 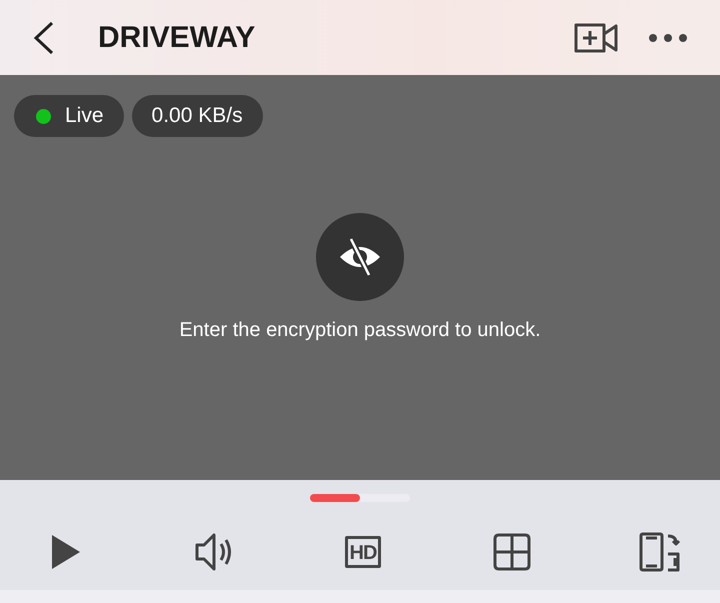 What do you see at coordinates (197, 116) in the screenshot?
I see `speed-badge: 0.00 KB/s` at bounding box center [197, 116].